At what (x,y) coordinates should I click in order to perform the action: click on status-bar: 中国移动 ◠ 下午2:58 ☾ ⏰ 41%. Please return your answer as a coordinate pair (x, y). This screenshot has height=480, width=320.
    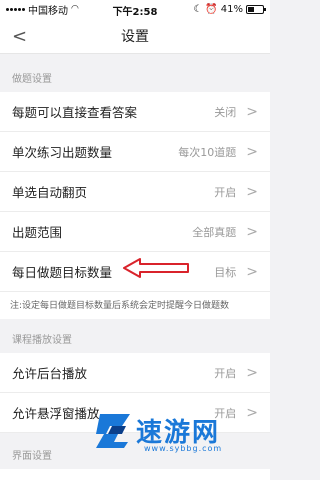
    Looking at the image, I should click on (135, 9).